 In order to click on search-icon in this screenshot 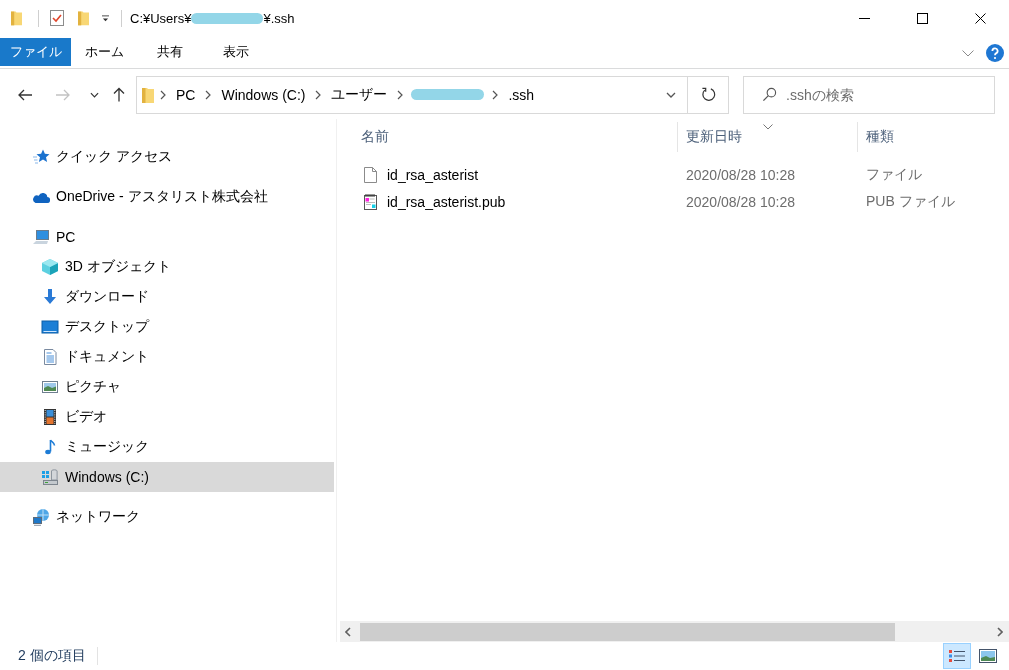, I will do `click(769, 94)`.